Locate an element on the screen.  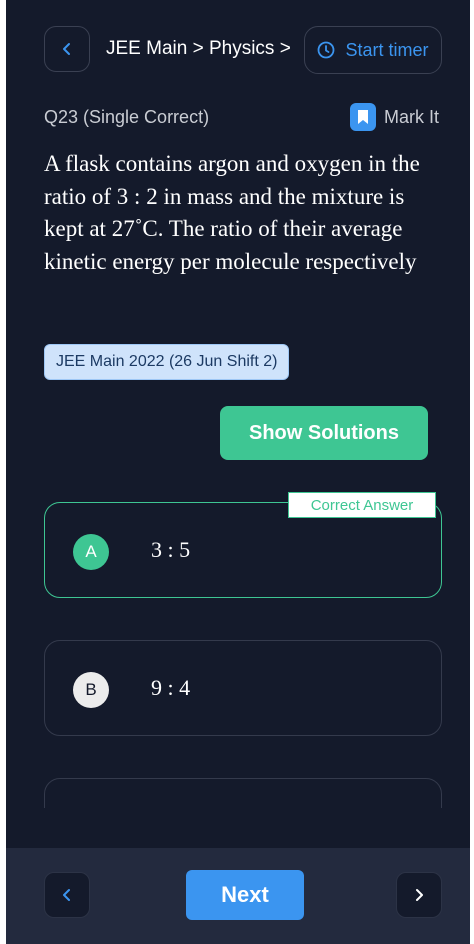
previous-button is located at coordinates (67, 895).